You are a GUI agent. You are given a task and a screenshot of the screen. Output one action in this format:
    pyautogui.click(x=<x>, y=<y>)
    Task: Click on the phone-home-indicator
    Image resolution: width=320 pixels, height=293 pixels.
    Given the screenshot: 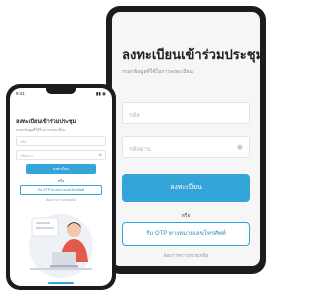 What is the action you would take?
    pyautogui.click(x=61, y=283)
    